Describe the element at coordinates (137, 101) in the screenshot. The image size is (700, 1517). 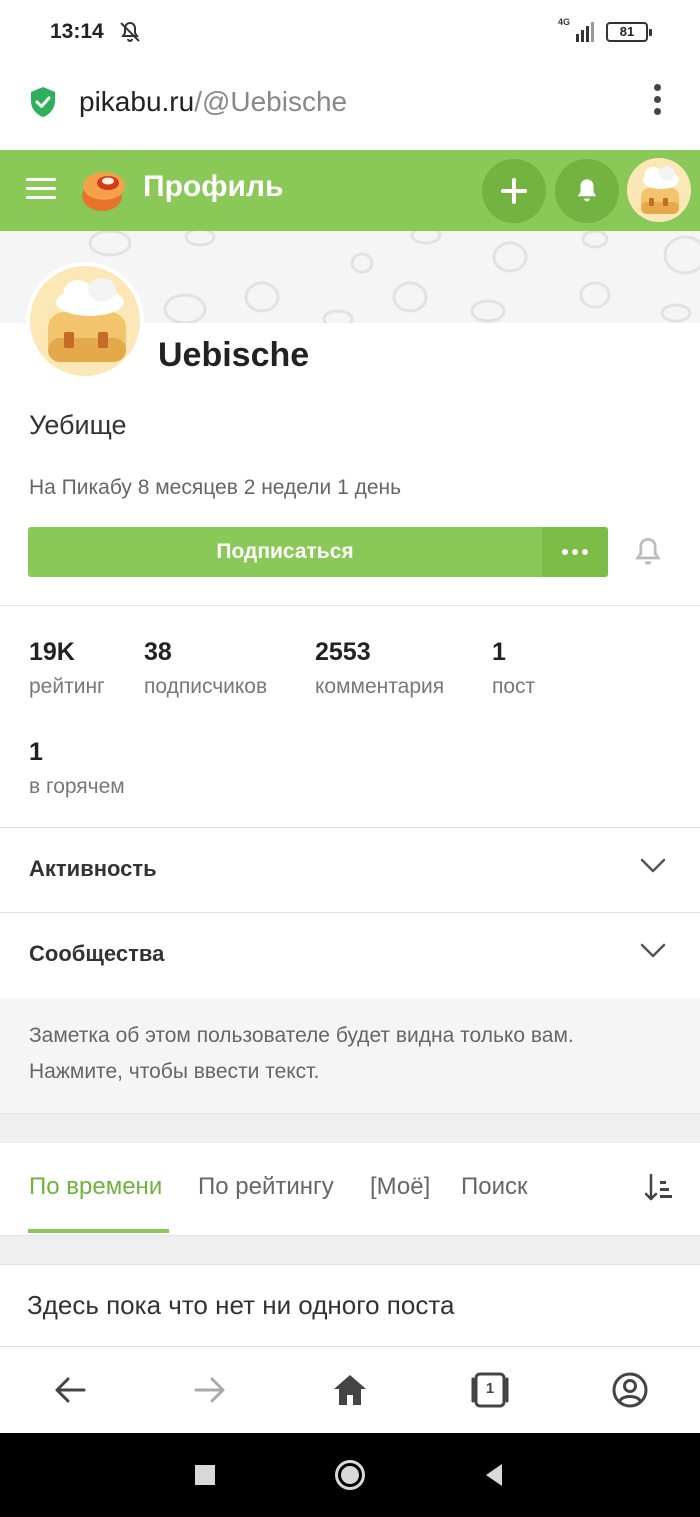
I see `url-domain: pikabu.ru` at that location.